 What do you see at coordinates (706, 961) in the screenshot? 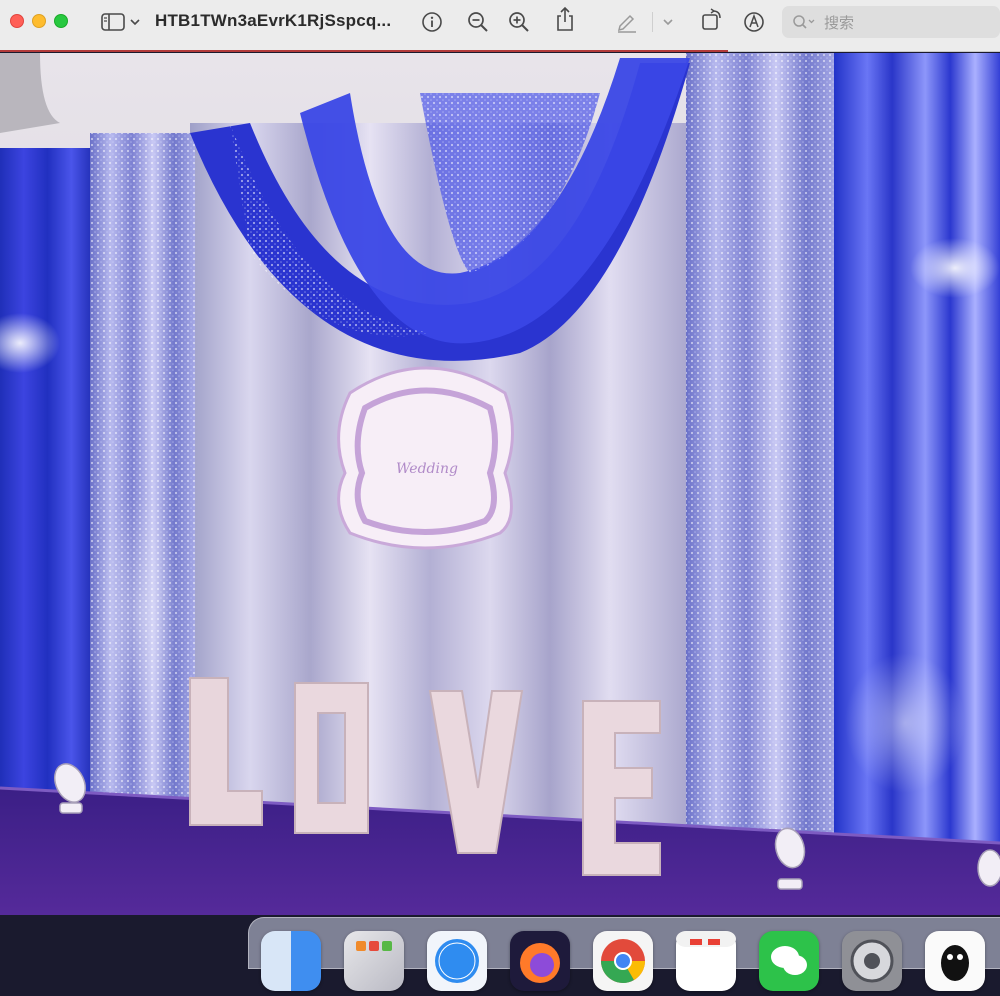
I see `calendar-icon` at bounding box center [706, 961].